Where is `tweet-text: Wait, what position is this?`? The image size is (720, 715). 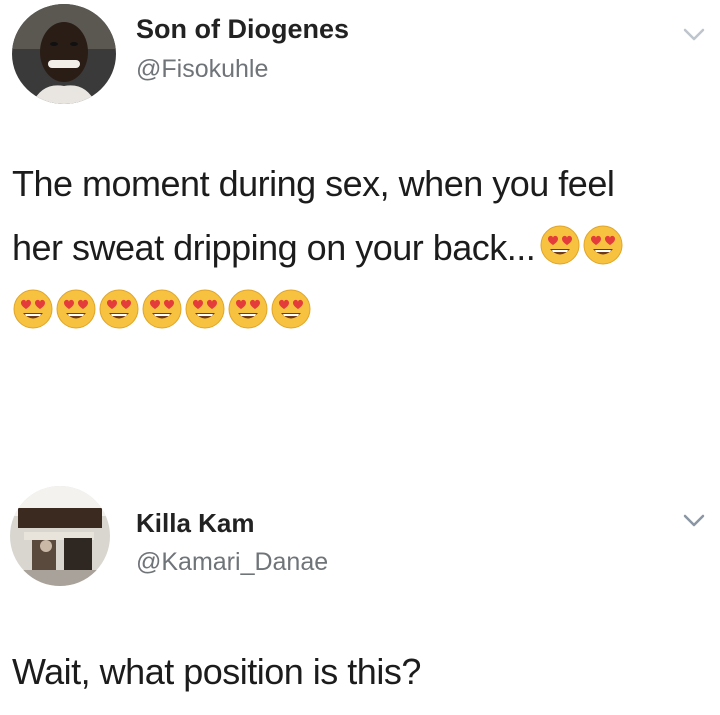 tweet-text: Wait, what position is this? is located at coordinates (216, 671).